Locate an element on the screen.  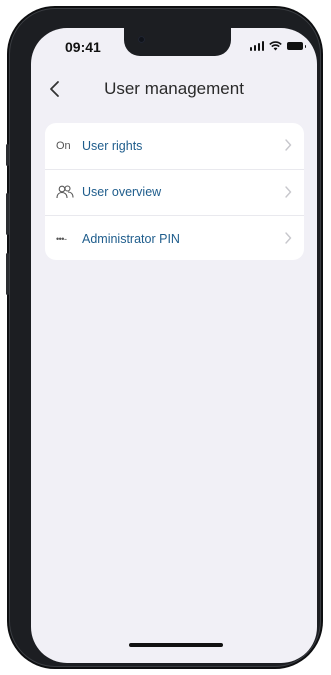
camera-icon is located at coordinates (141, 39).